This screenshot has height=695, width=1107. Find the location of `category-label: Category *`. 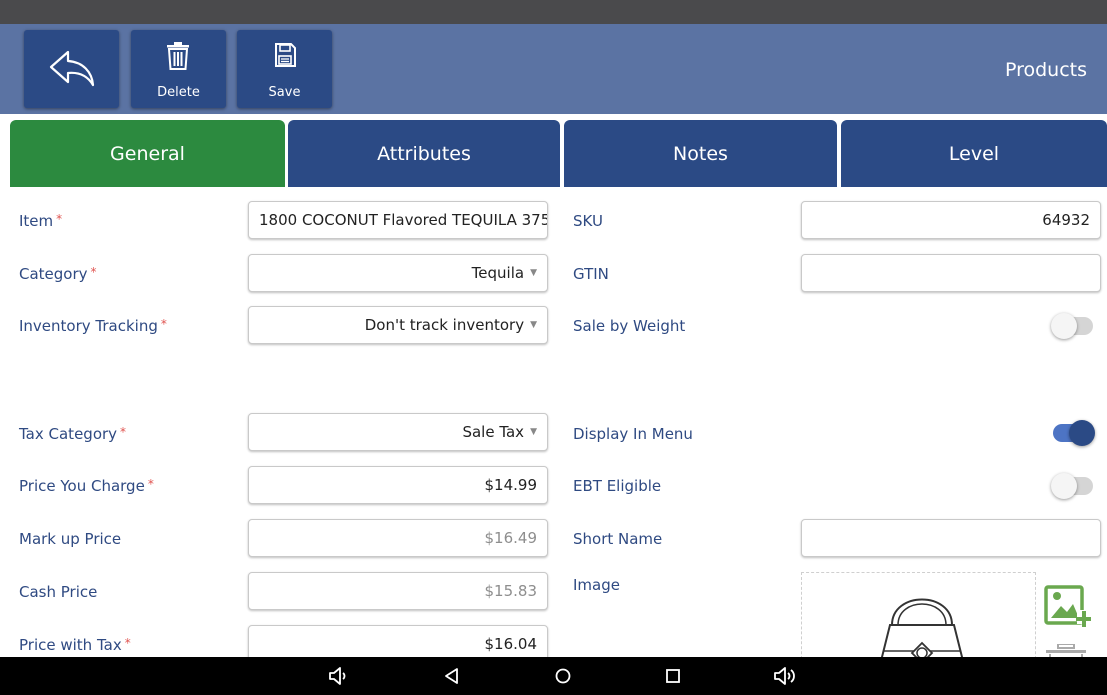

category-label: Category * is located at coordinates (58, 274).